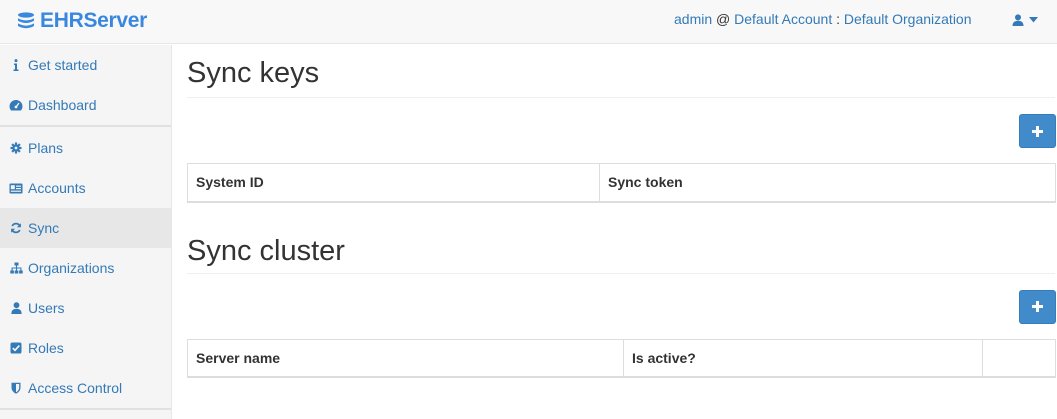  Describe the element at coordinates (16, 188) in the screenshot. I see `id-card-icon` at that location.